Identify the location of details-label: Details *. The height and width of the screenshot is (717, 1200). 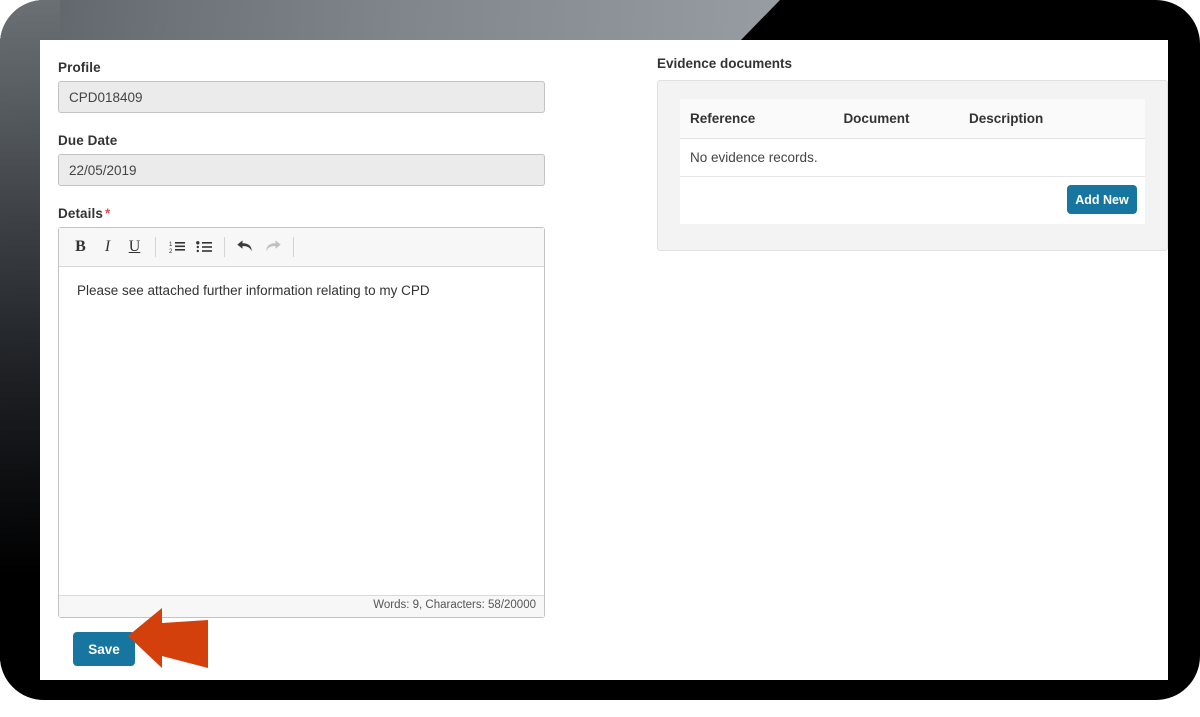
(313, 213).